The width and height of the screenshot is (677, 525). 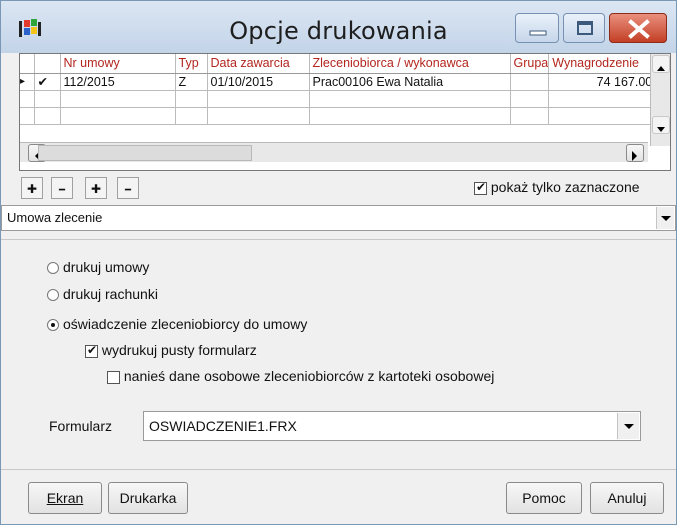 What do you see at coordinates (392, 426) in the screenshot?
I see `form-select: OSWIADCZENIE1.FRX` at bounding box center [392, 426].